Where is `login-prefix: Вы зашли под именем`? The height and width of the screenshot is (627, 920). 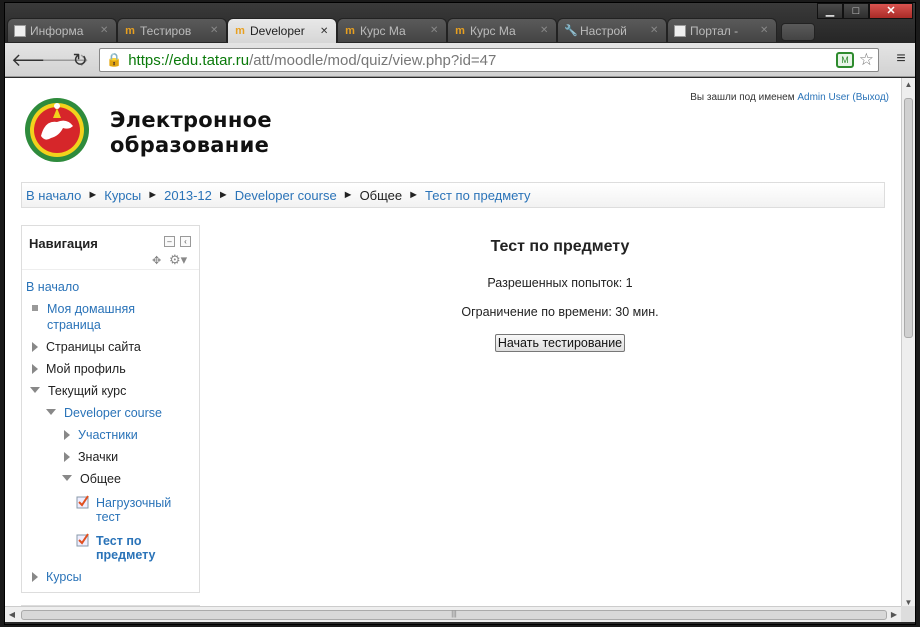 login-prefix: Вы зашли под именем is located at coordinates (742, 97).